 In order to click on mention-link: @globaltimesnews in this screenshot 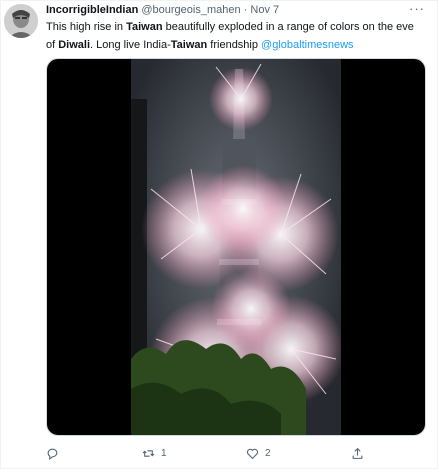, I will do `click(307, 45)`.